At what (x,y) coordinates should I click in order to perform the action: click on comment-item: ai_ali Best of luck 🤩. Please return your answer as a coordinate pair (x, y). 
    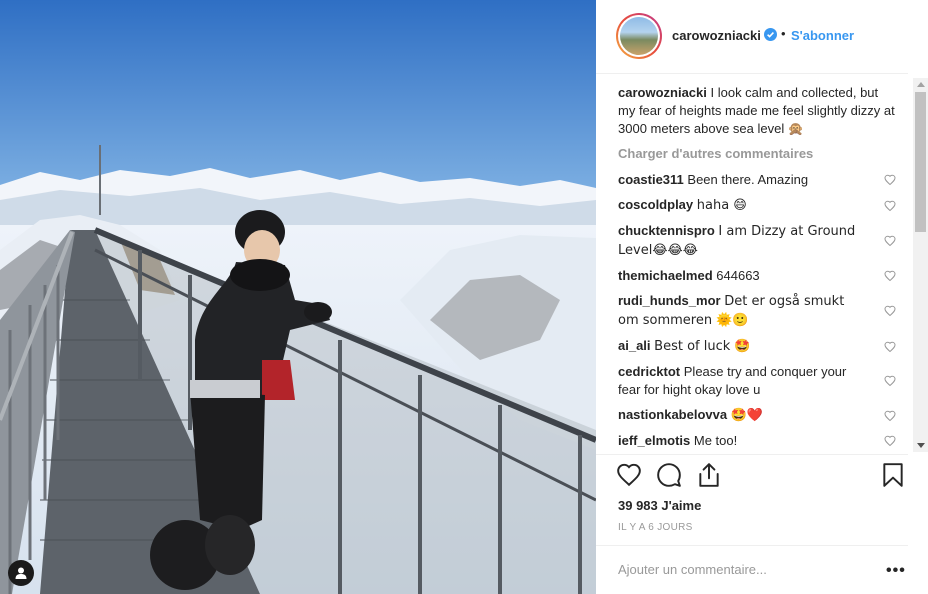
    Looking at the image, I should click on (757, 346).